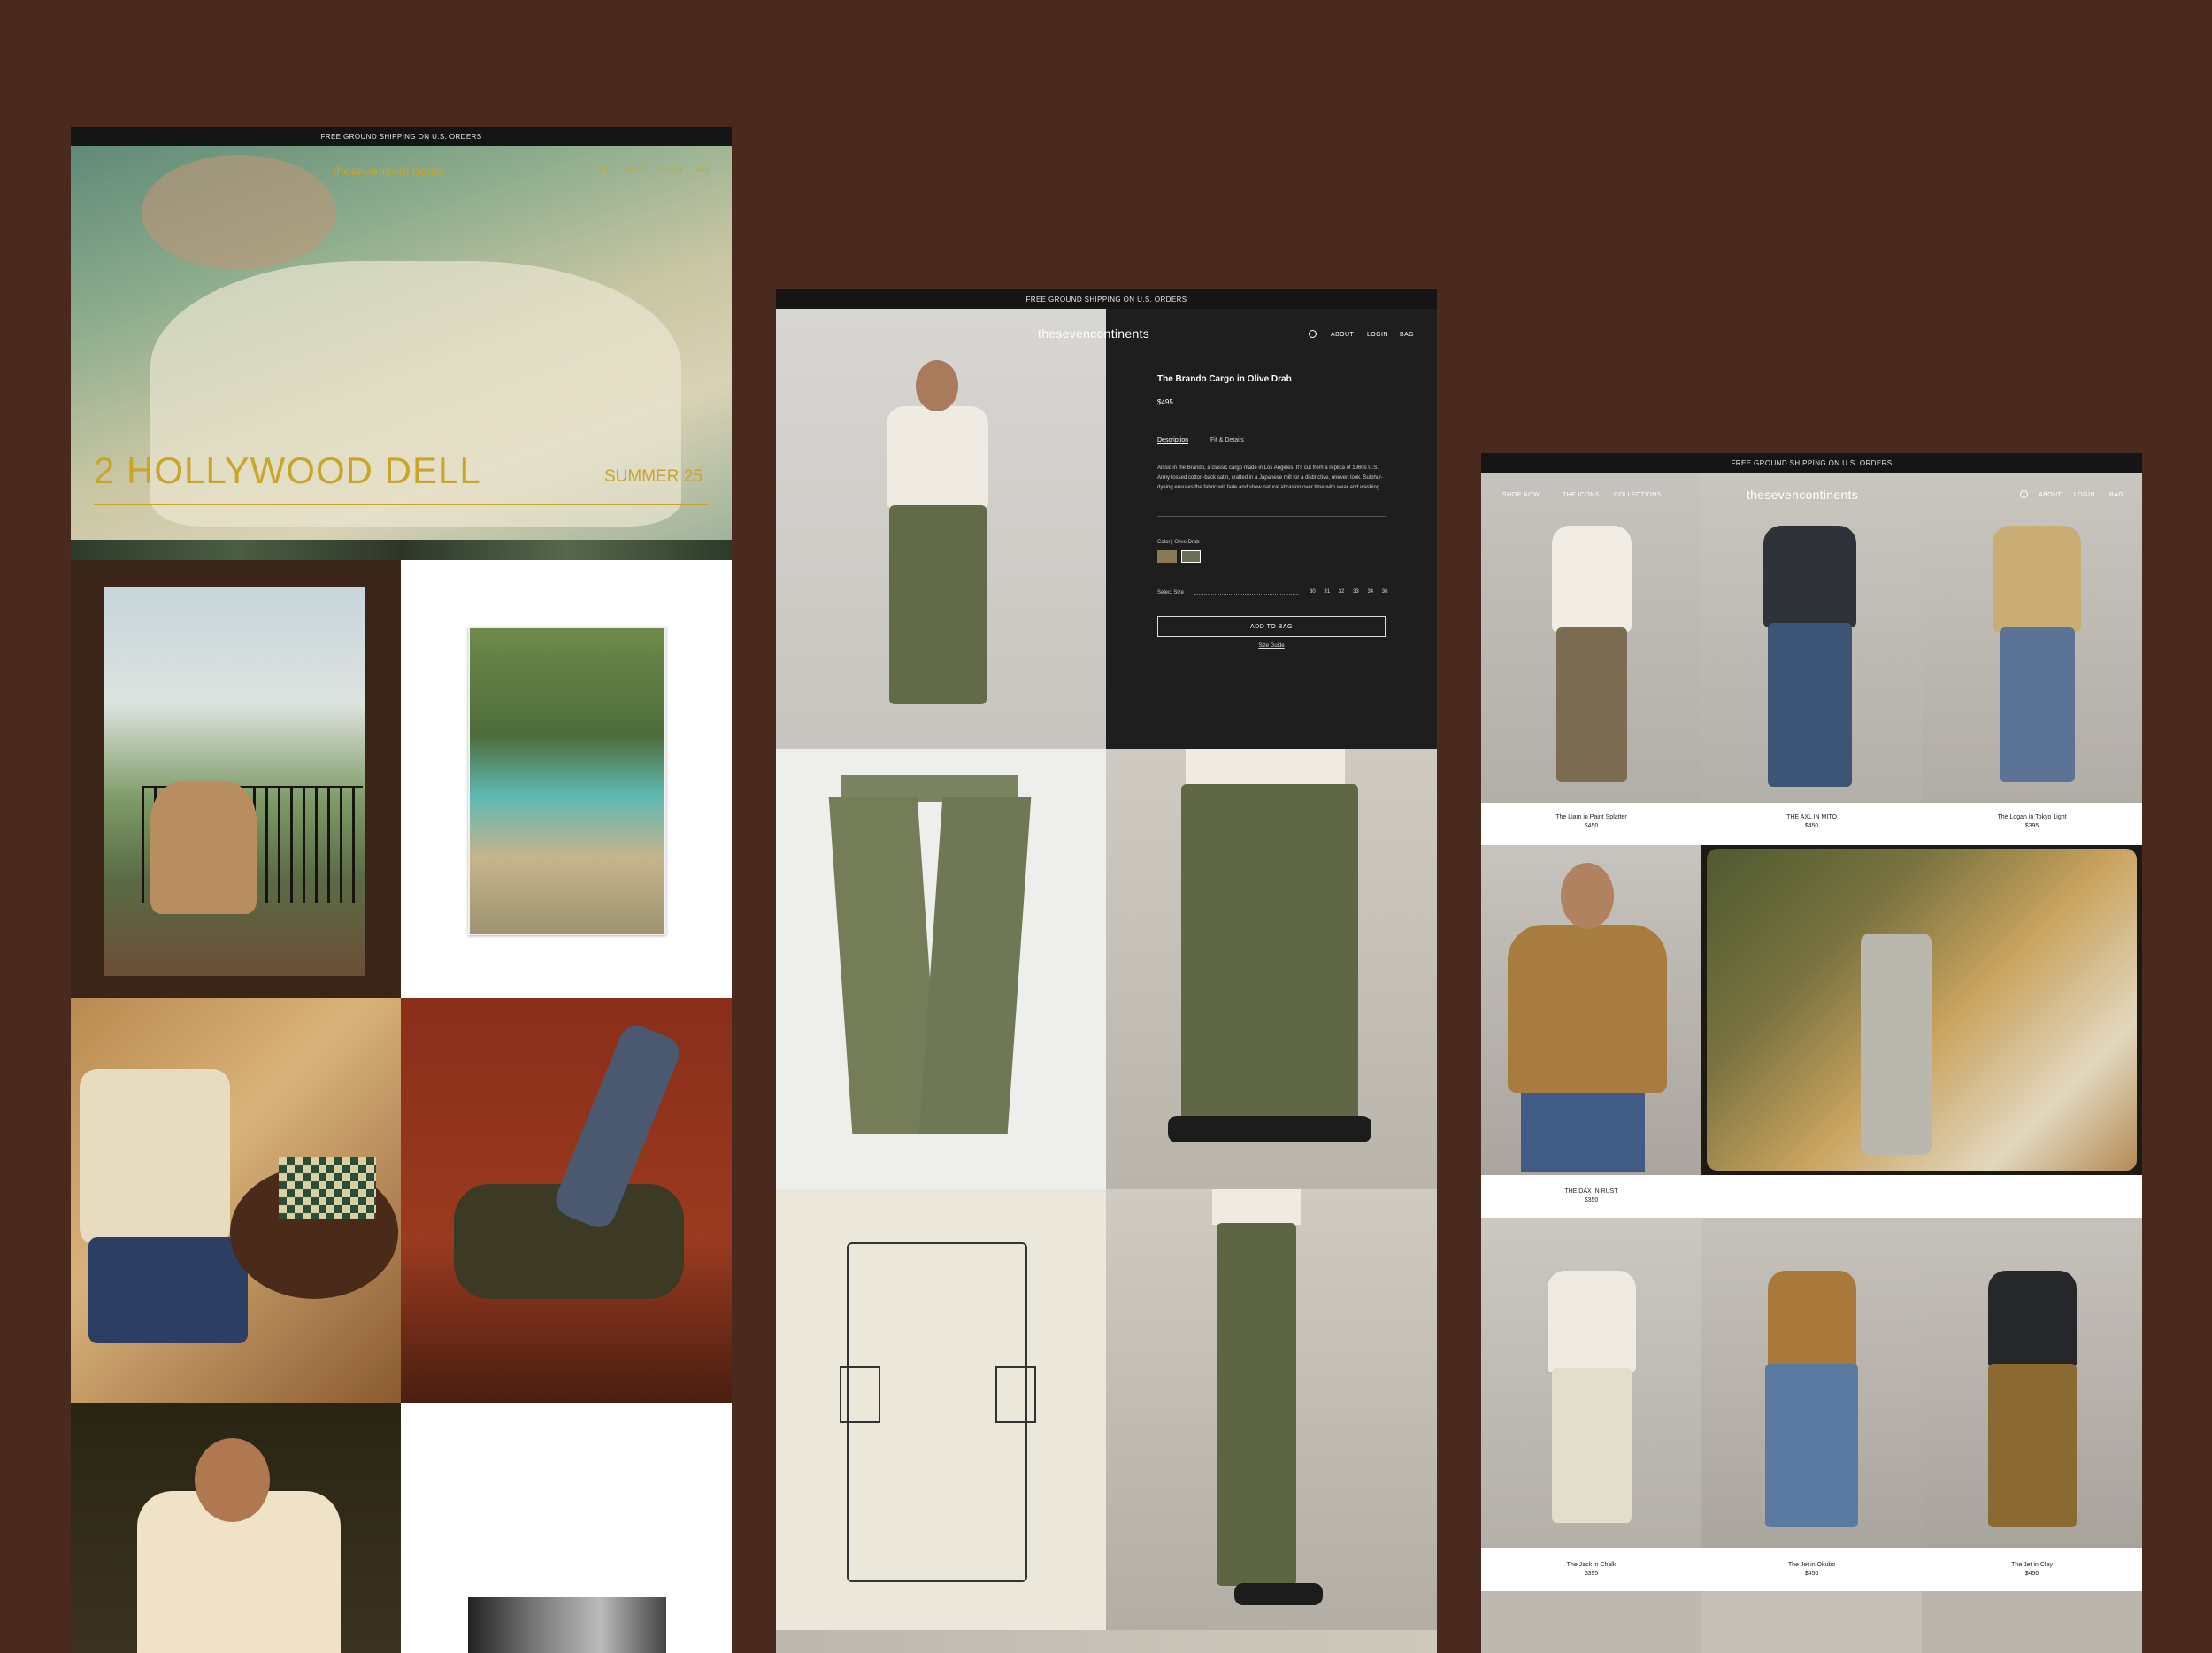 The width and height of the screenshot is (2212, 1653). What do you see at coordinates (2031, 826) in the screenshot?
I see `product-price: $395` at bounding box center [2031, 826].